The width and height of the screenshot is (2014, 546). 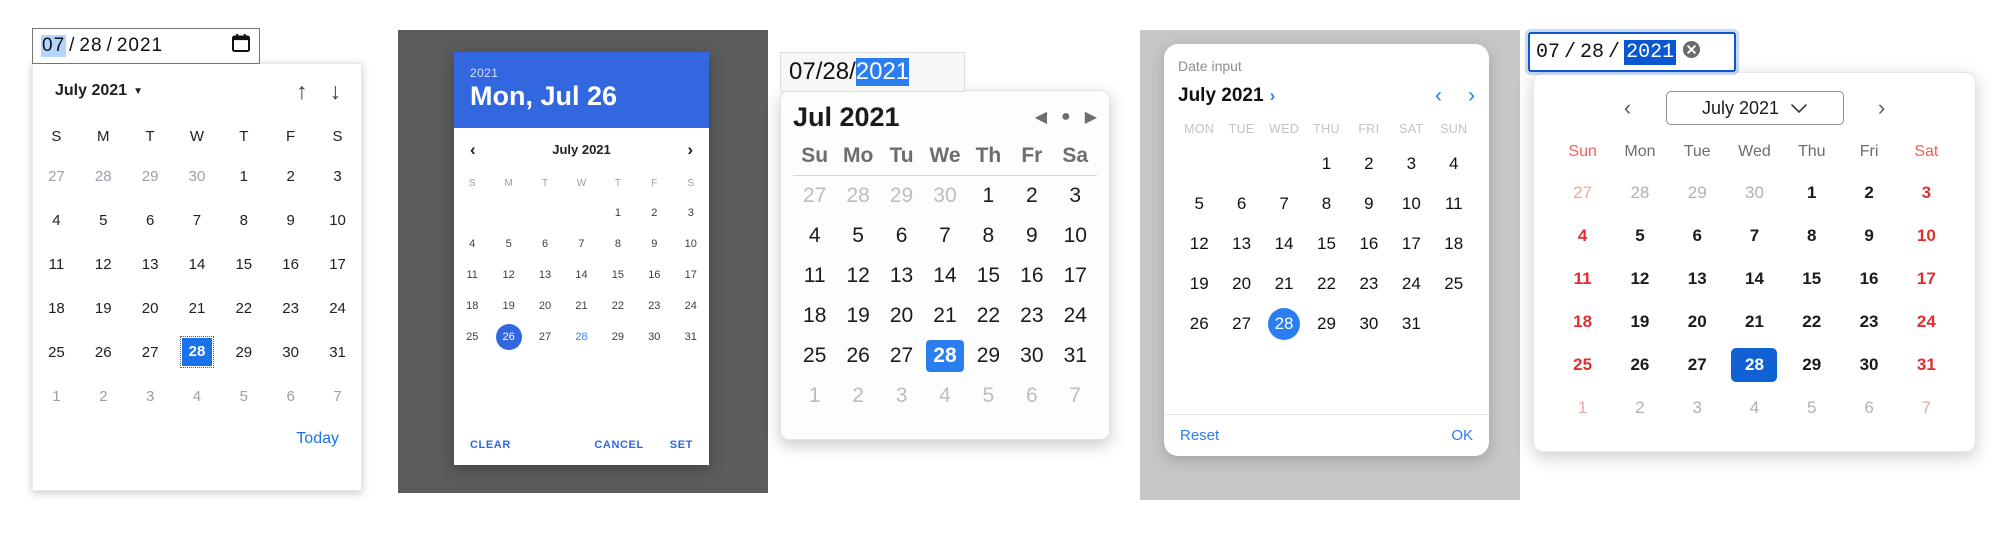 What do you see at coordinates (56, 396) in the screenshot?
I see `calendar-day: 1` at bounding box center [56, 396].